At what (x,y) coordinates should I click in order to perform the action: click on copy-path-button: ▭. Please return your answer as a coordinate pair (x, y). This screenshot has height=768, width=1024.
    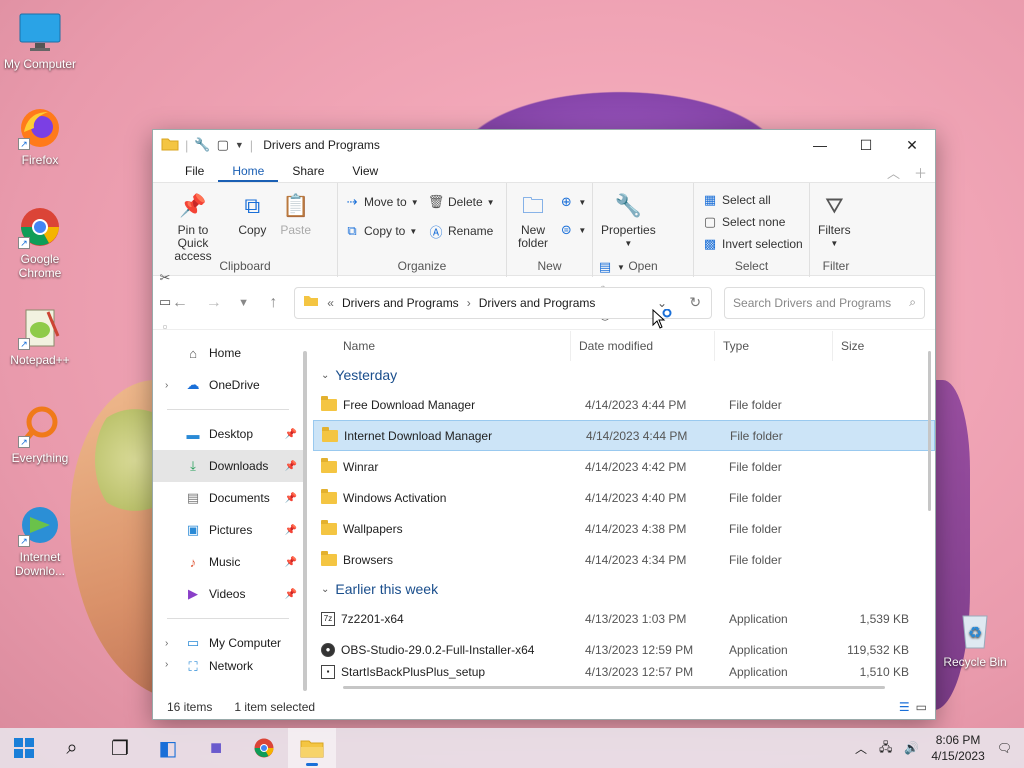
    Looking at the image, I should click on (165, 302).